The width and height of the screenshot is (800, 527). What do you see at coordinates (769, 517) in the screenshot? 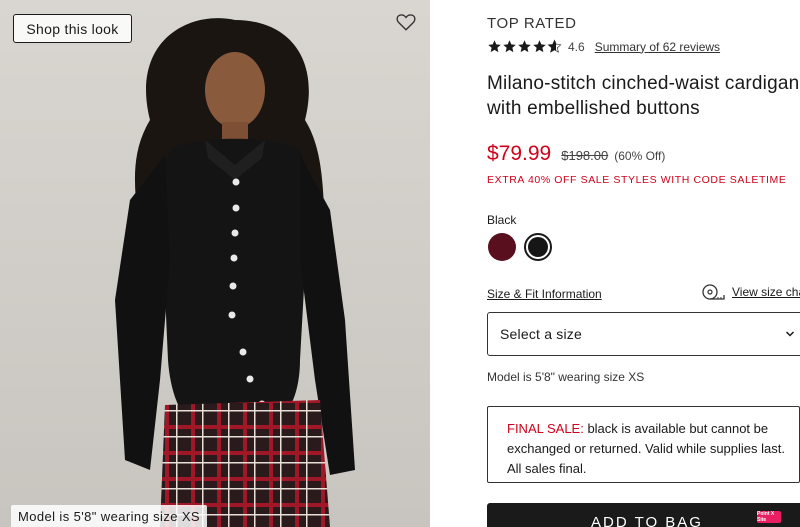
I see `extension-badge: Point X Site` at bounding box center [769, 517].